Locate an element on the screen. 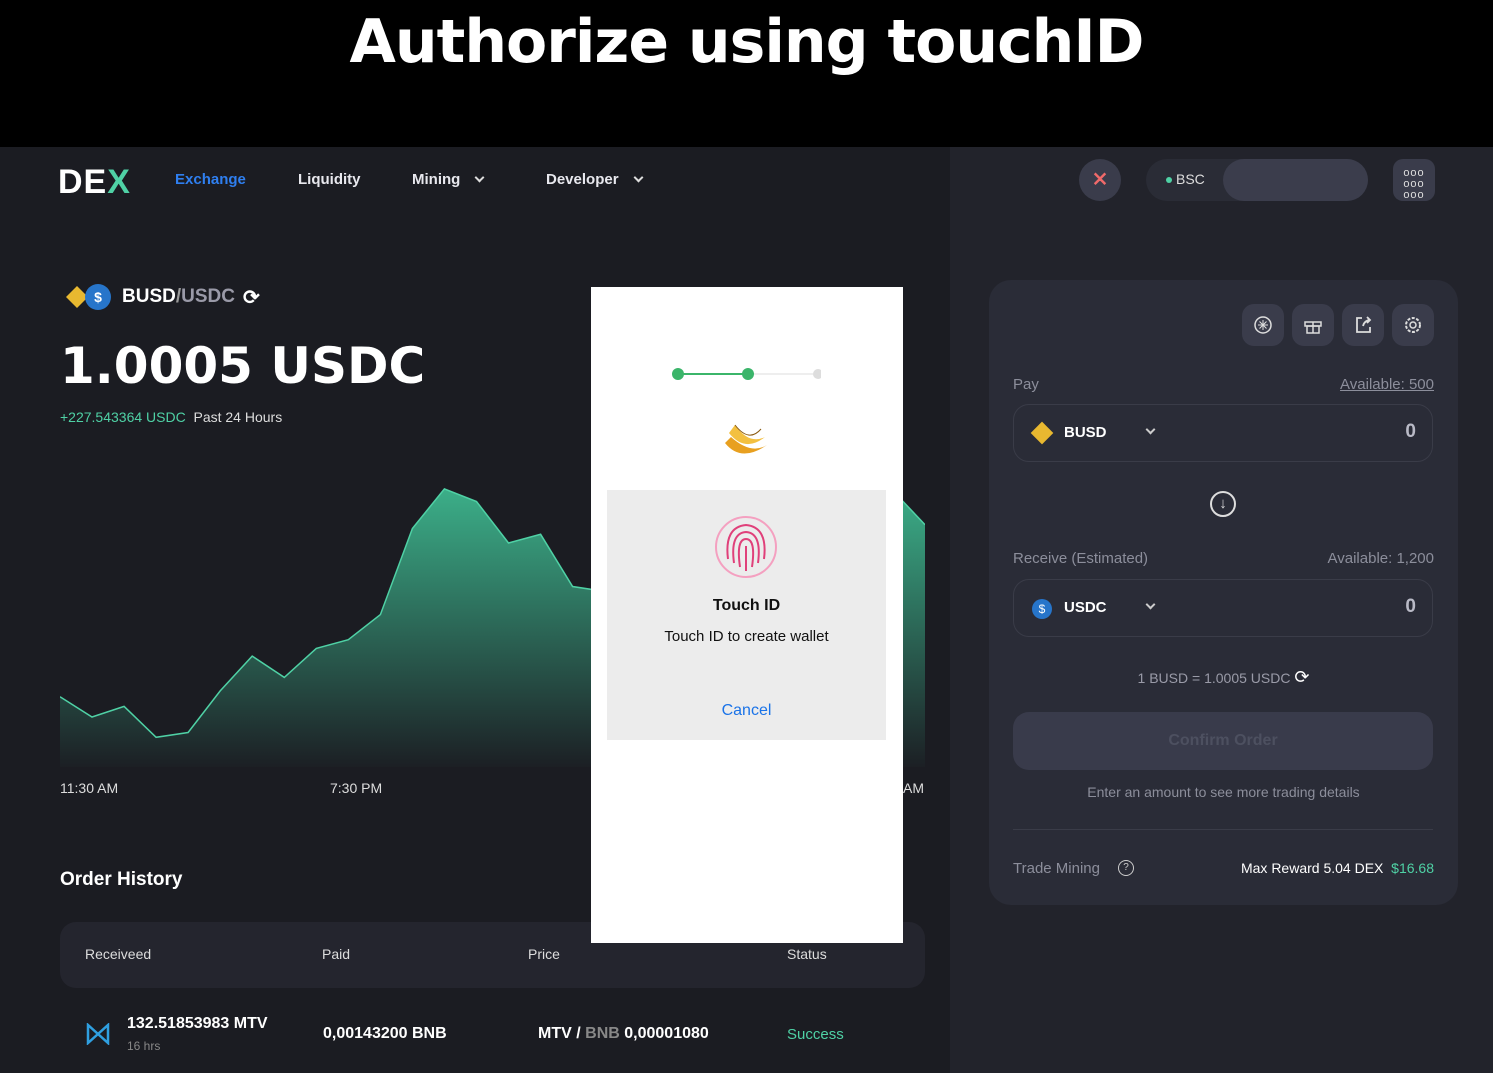  nav-developer: Developer is located at coordinates (594, 179).